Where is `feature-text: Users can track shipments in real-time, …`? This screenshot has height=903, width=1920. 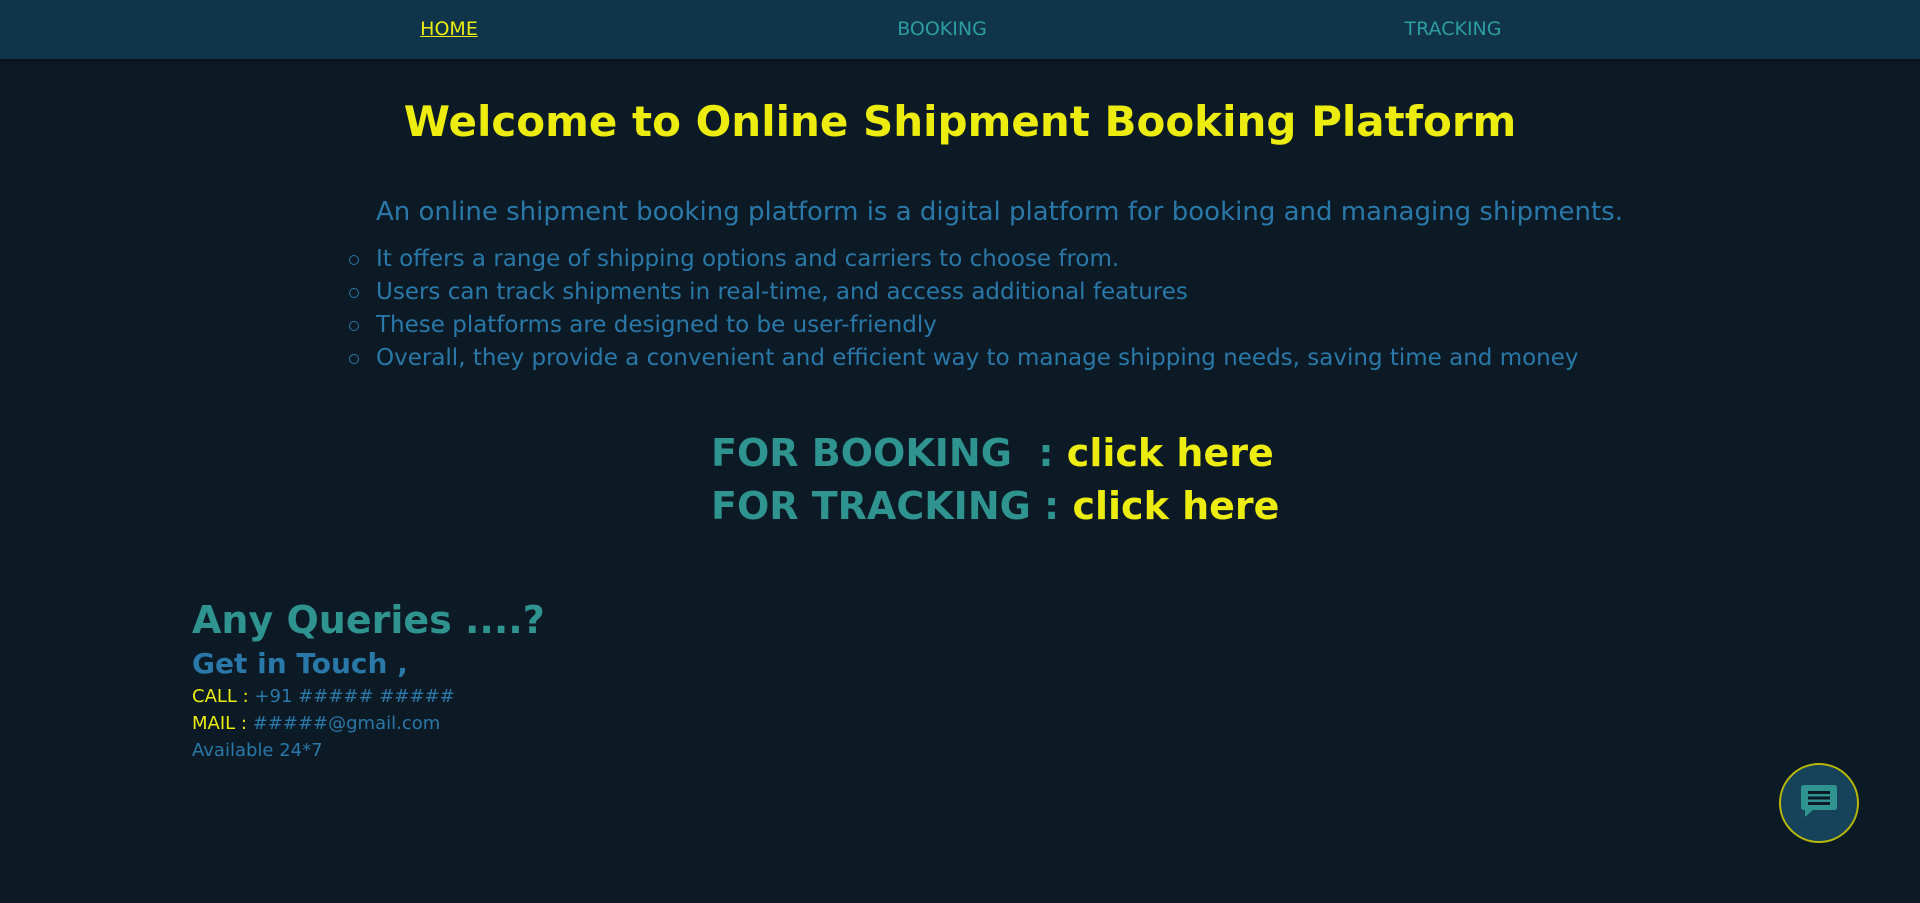
feature-text: Users can track shipments in real-time, … is located at coordinates (782, 292).